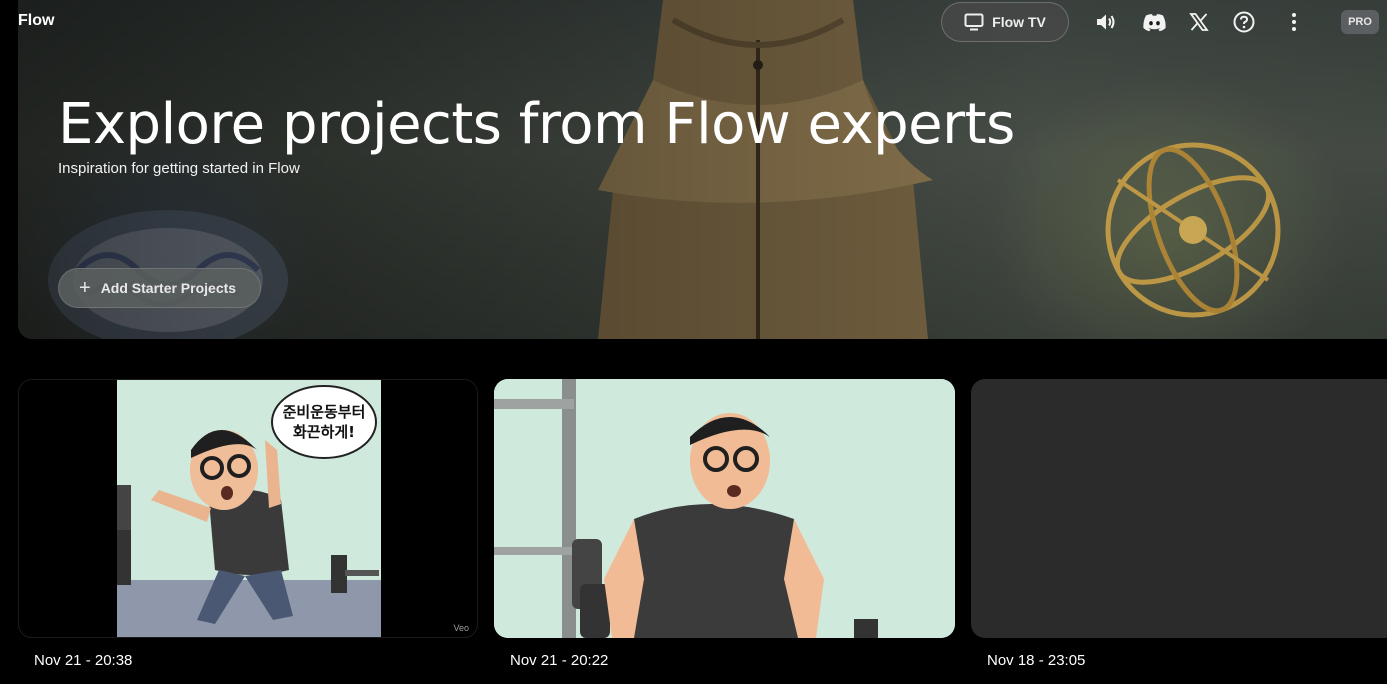 The height and width of the screenshot is (684, 1387). I want to click on volume-icon, so click(1106, 22).